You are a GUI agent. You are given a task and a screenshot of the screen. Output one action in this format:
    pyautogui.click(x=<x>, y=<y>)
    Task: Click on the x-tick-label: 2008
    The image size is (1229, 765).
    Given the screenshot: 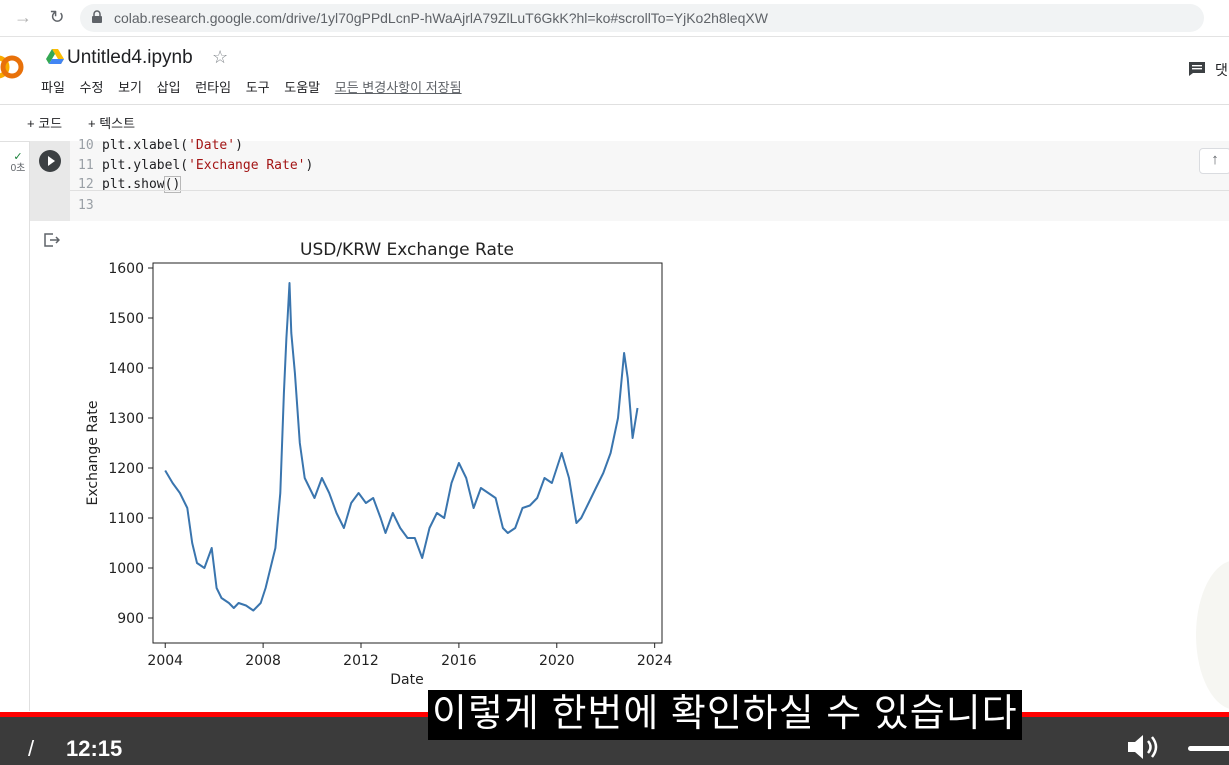 What is the action you would take?
    pyautogui.click(x=263, y=661)
    